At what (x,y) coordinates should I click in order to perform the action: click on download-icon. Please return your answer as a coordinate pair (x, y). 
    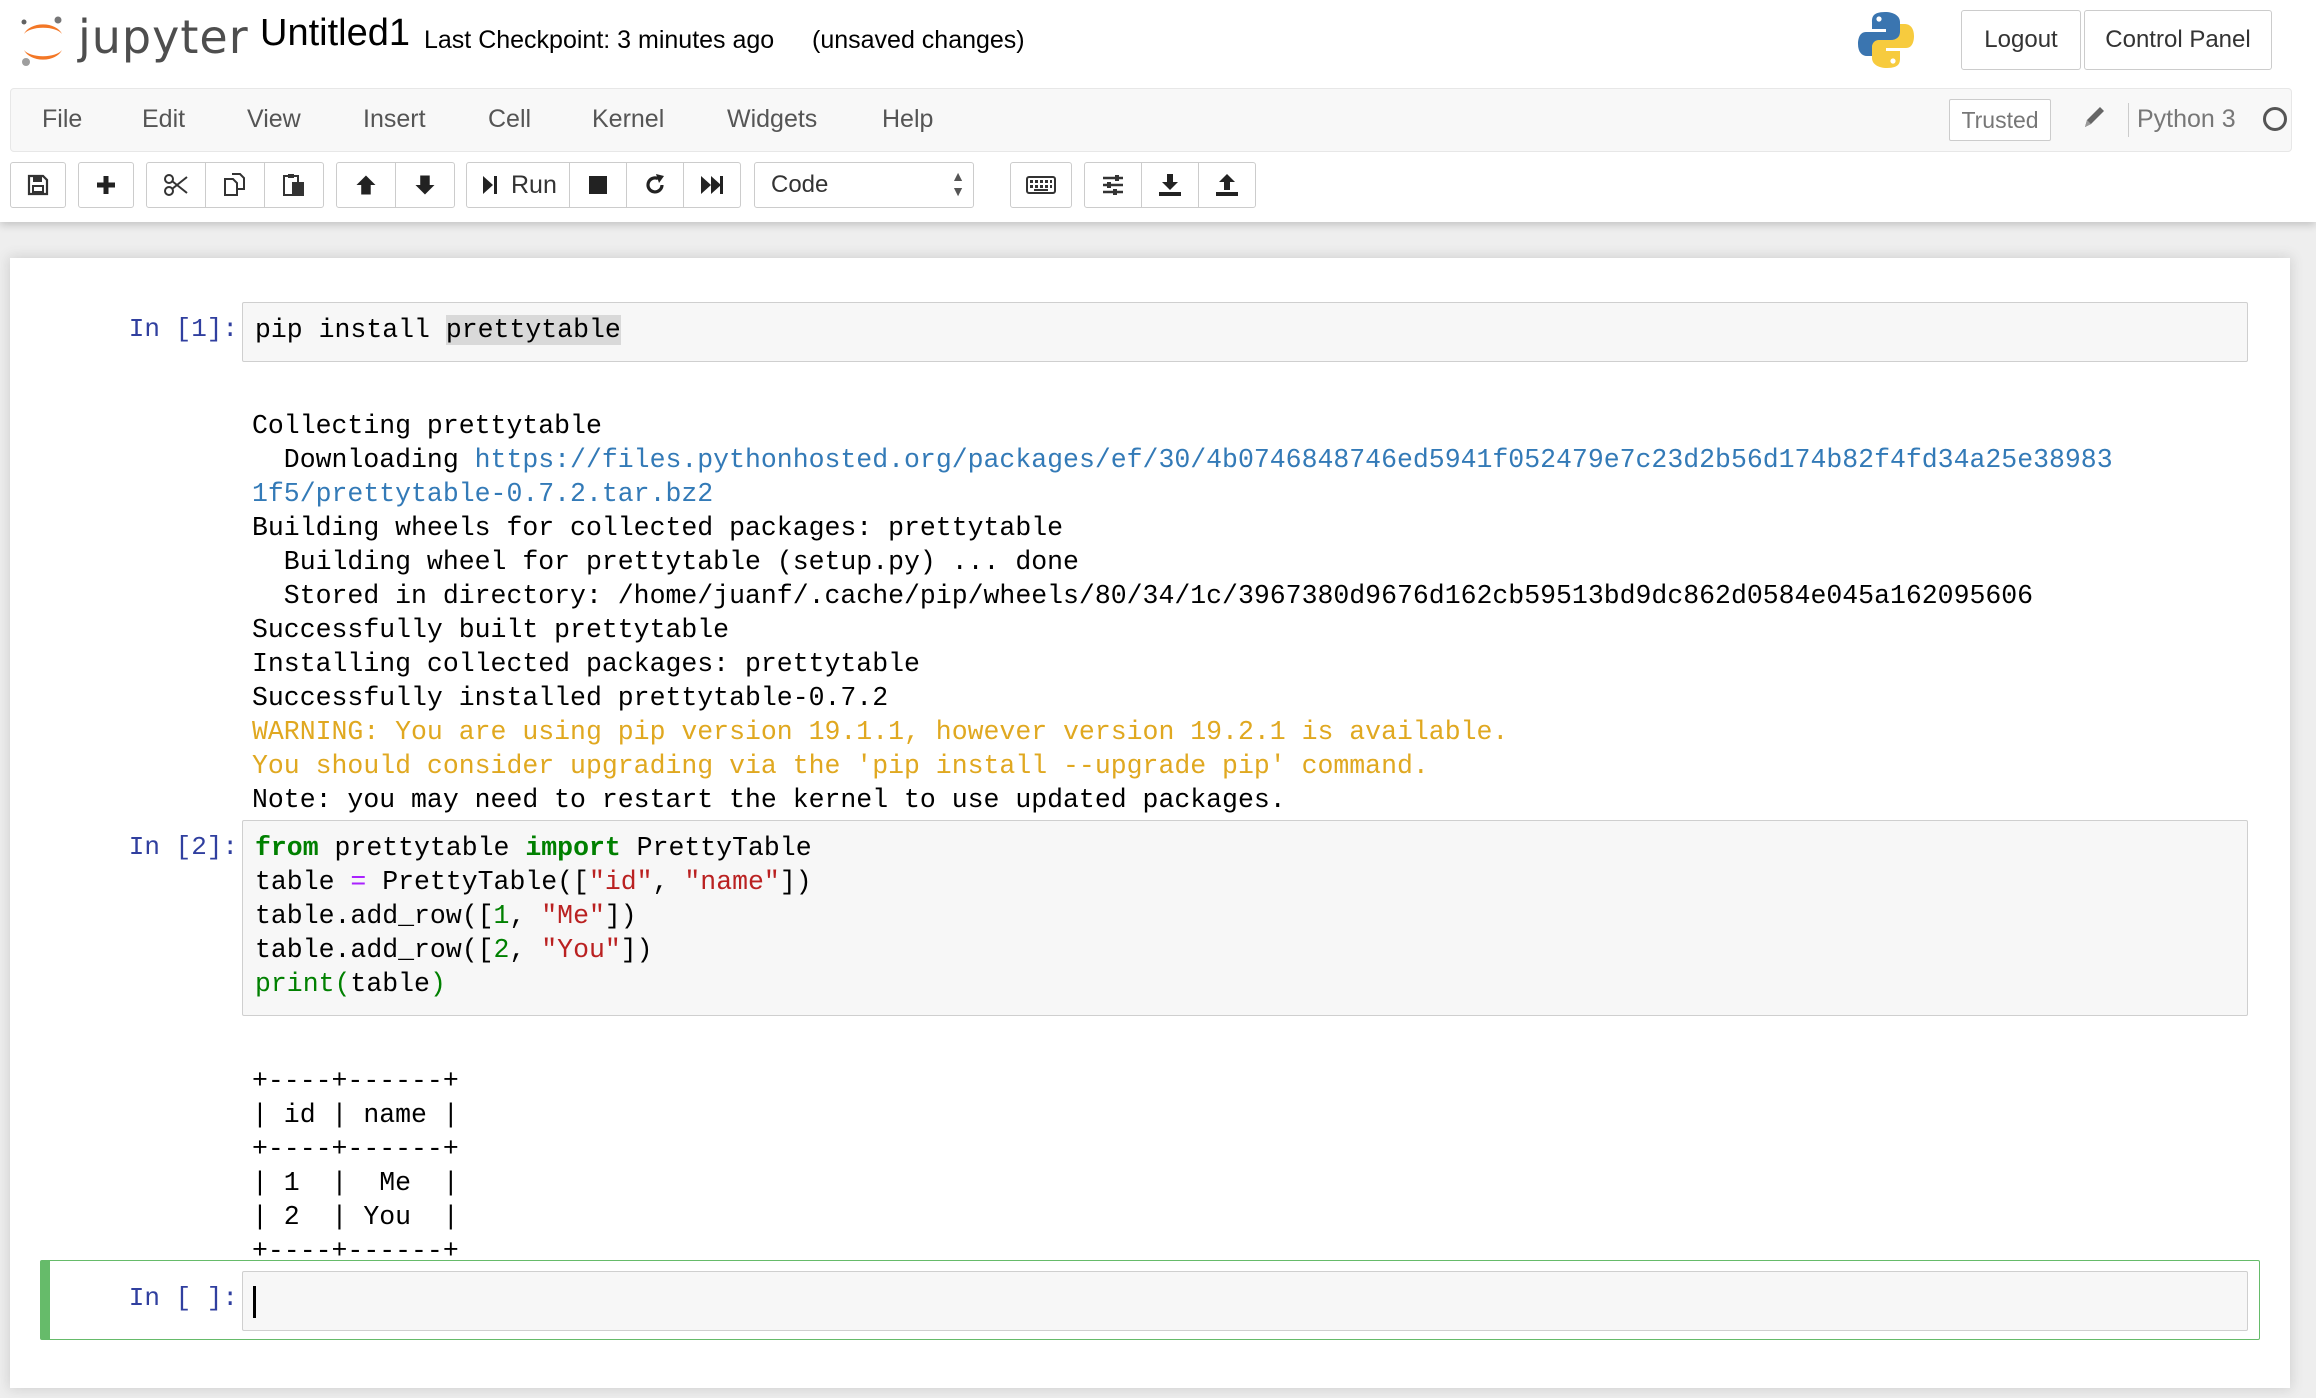
    Looking at the image, I should click on (1170, 185).